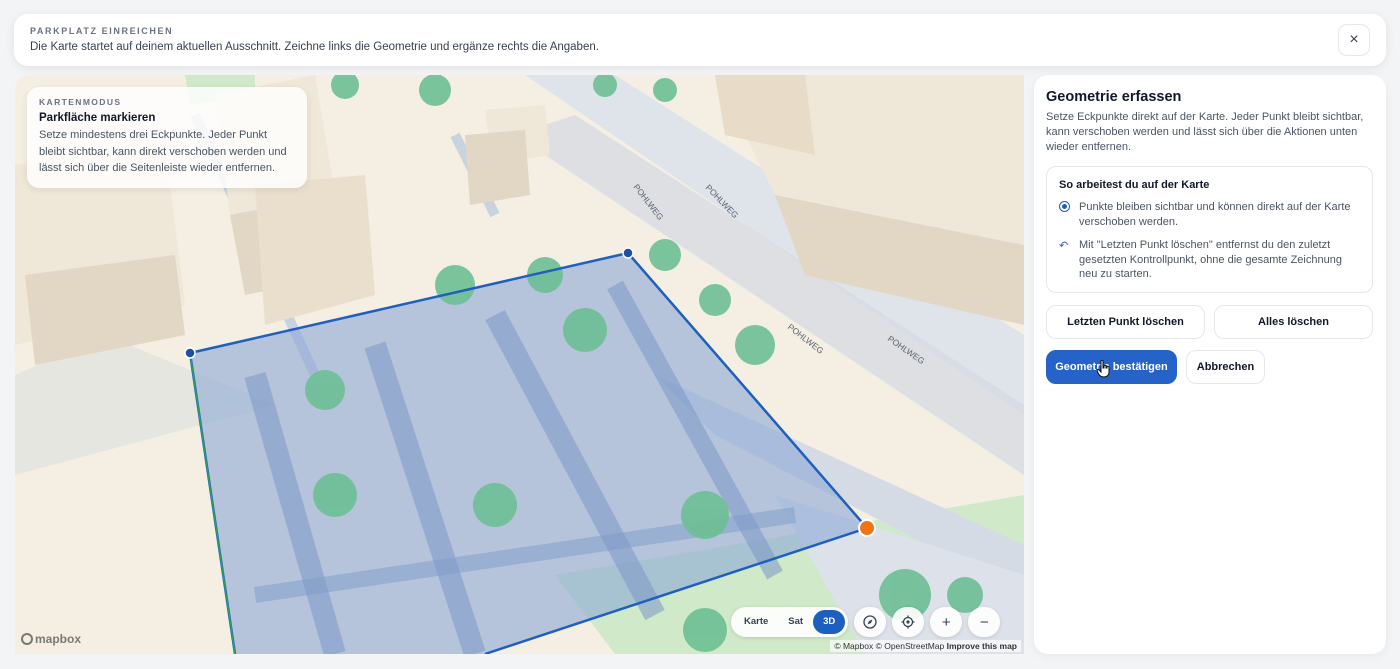 This screenshot has height=669, width=1400. What do you see at coordinates (1111, 367) in the screenshot?
I see `confirm-geometry-button: Geometrie bestätigen` at bounding box center [1111, 367].